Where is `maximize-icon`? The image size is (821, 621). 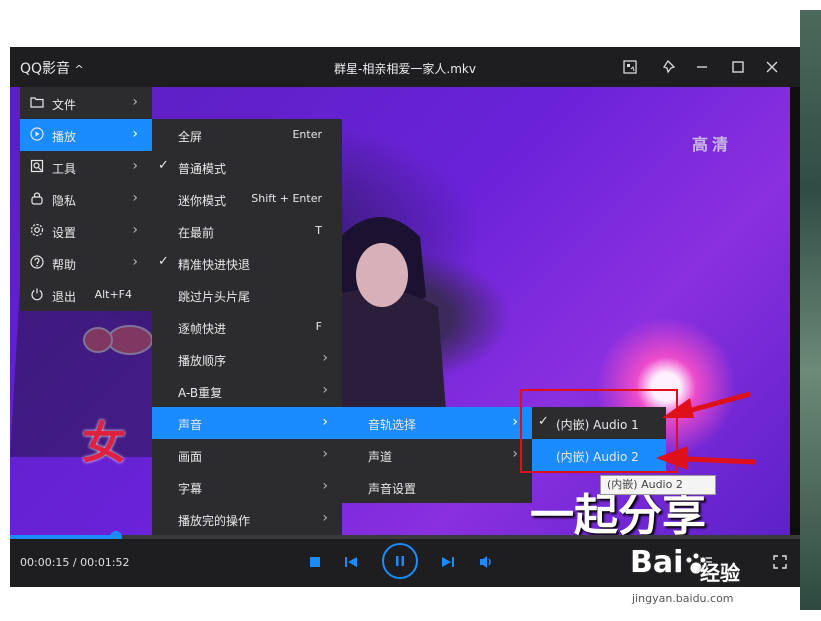
maximize-icon is located at coordinates (738, 67).